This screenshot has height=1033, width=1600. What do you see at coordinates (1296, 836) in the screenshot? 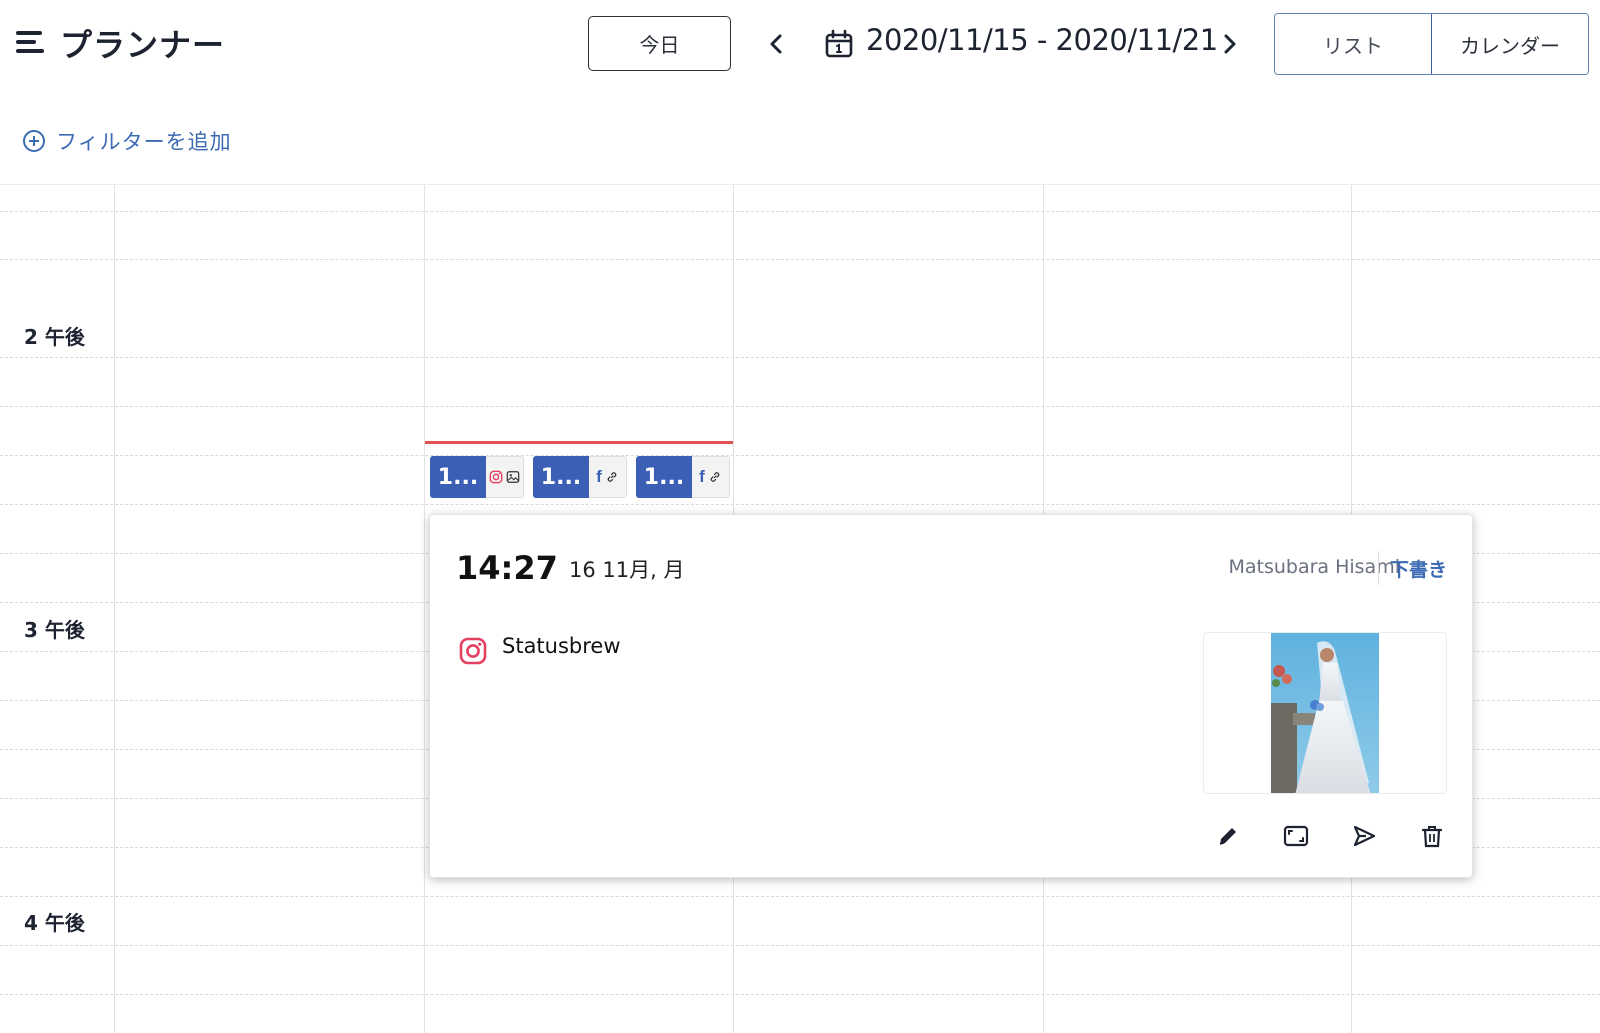
I see `expand-icon` at bounding box center [1296, 836].